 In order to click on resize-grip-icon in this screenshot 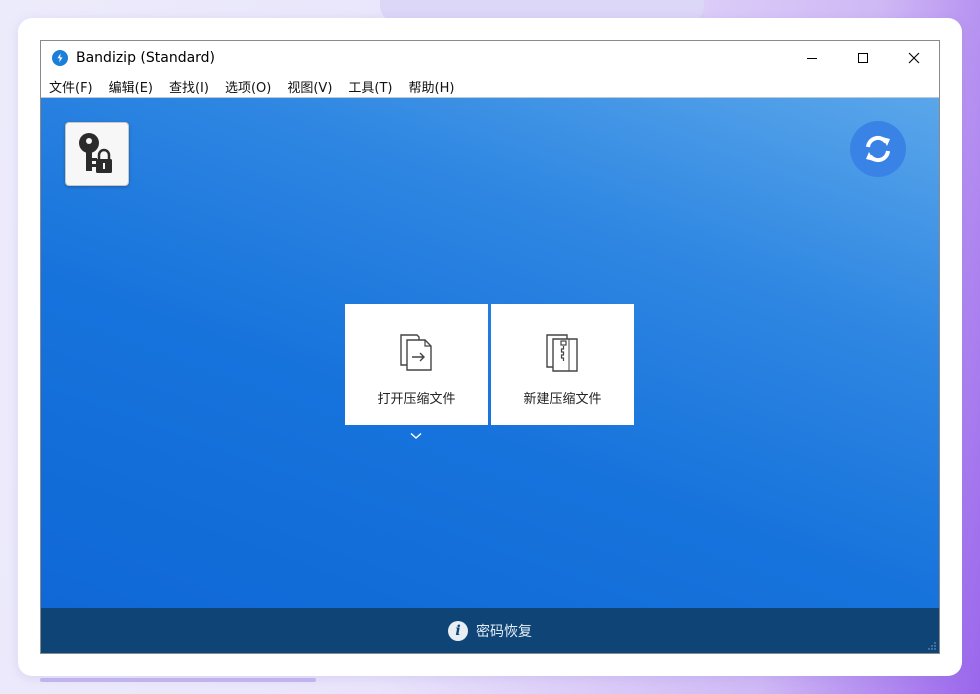, I will do `click(932, 646)`.